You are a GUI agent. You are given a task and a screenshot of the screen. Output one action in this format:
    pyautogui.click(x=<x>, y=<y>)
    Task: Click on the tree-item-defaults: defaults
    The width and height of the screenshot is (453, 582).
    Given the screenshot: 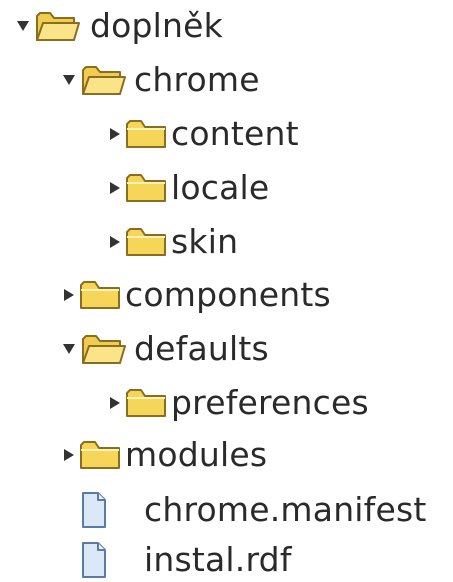 What is the action you would take?
    pyautogui.click(x=164, y=349)
    